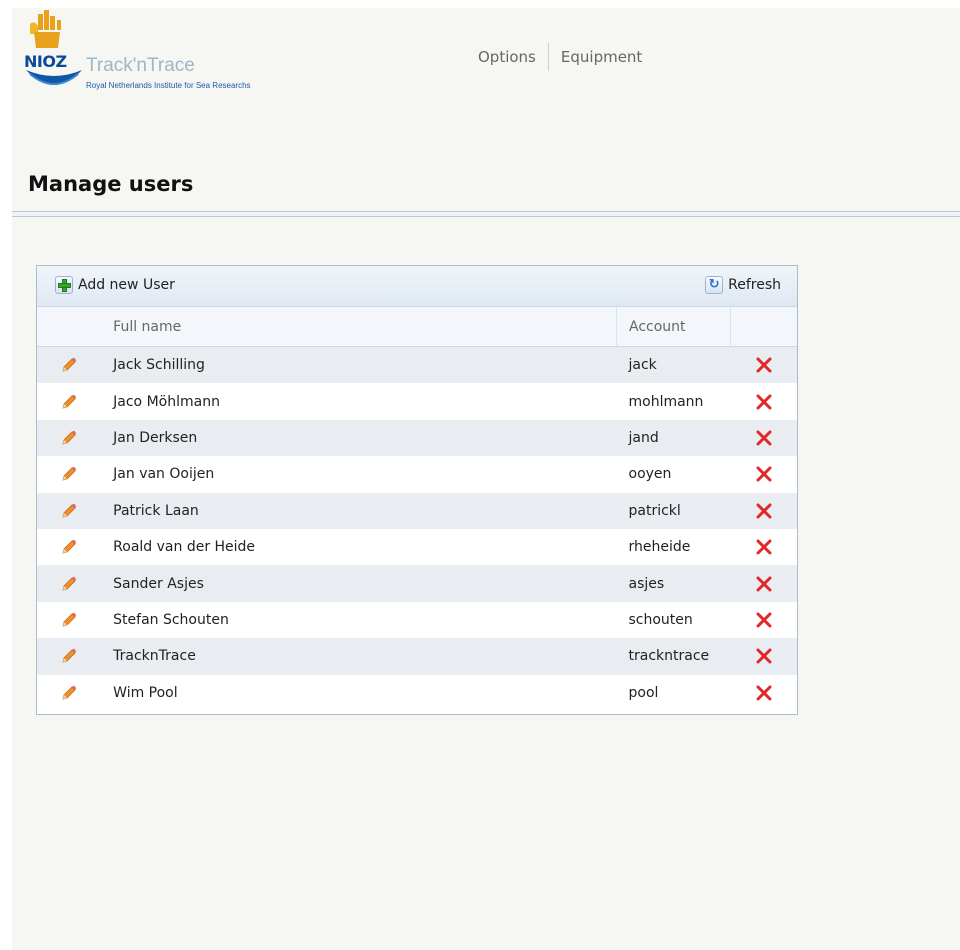 Image resolution: width=960 pixels, height=950 pixels. What do you see at coordinates (64, 285) in the screenshot?
I see `add-icon` at bounding box center [64, 285].